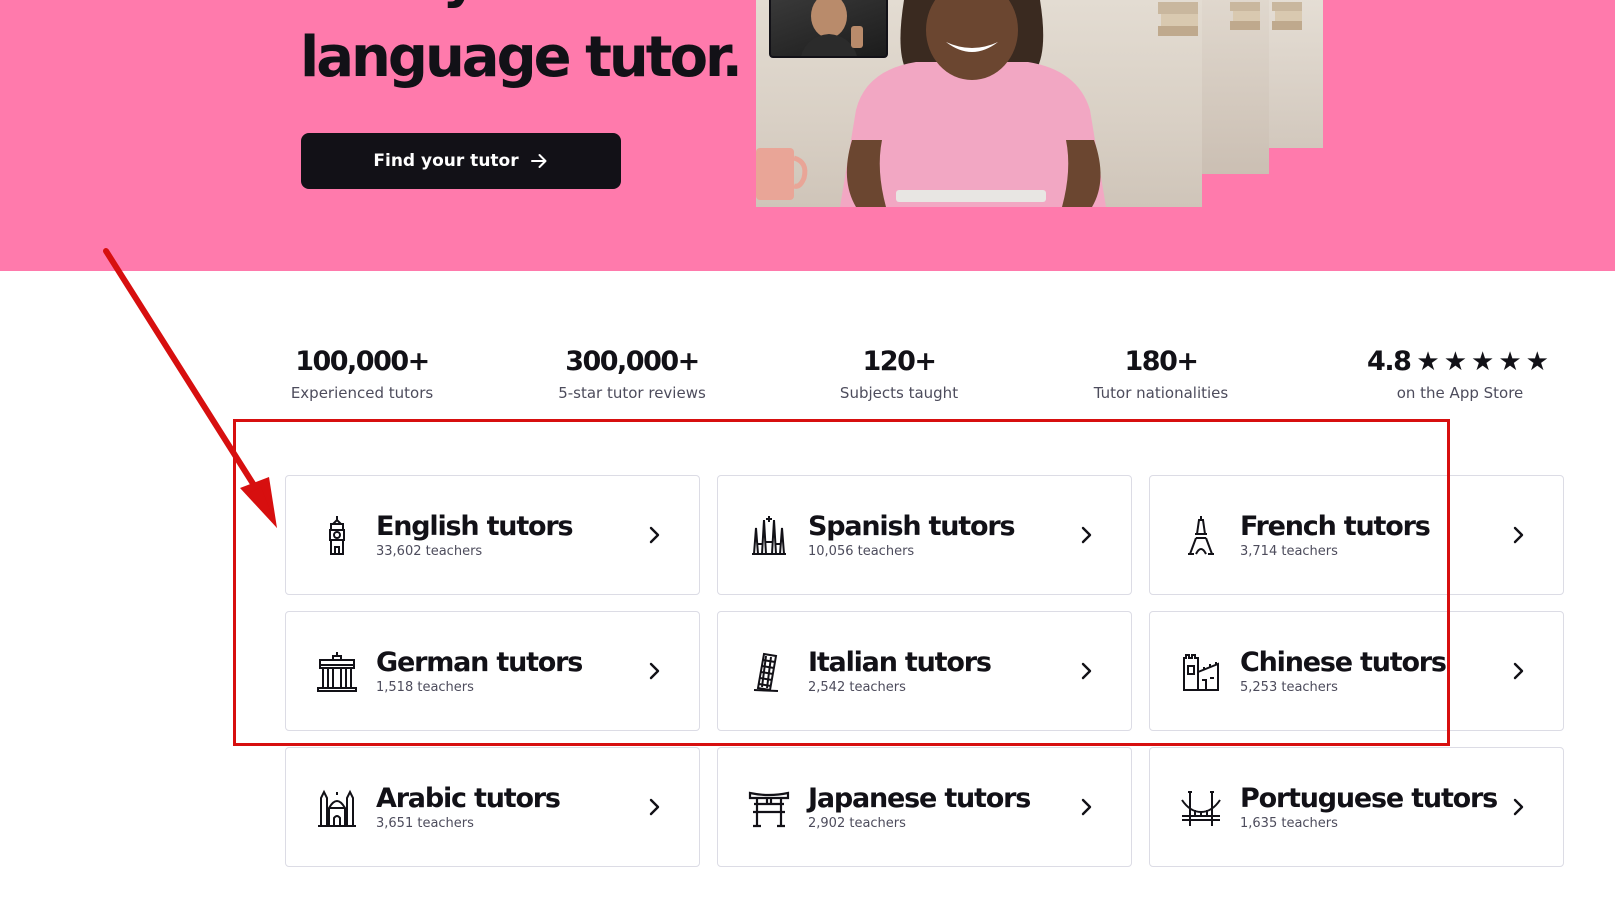 This screenshot has width=1615, height=898. What do you see at coordinates (425, 823) in the screenshot?
I see `card-count: 3,651 teachers` at bounding box center [425, 823].